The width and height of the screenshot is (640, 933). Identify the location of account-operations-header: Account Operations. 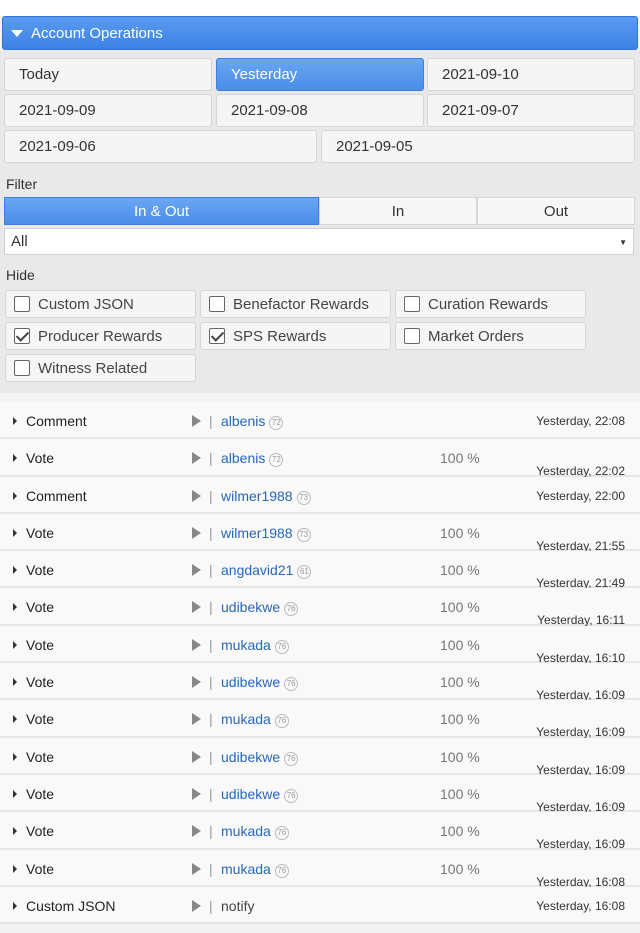
(320, 33).